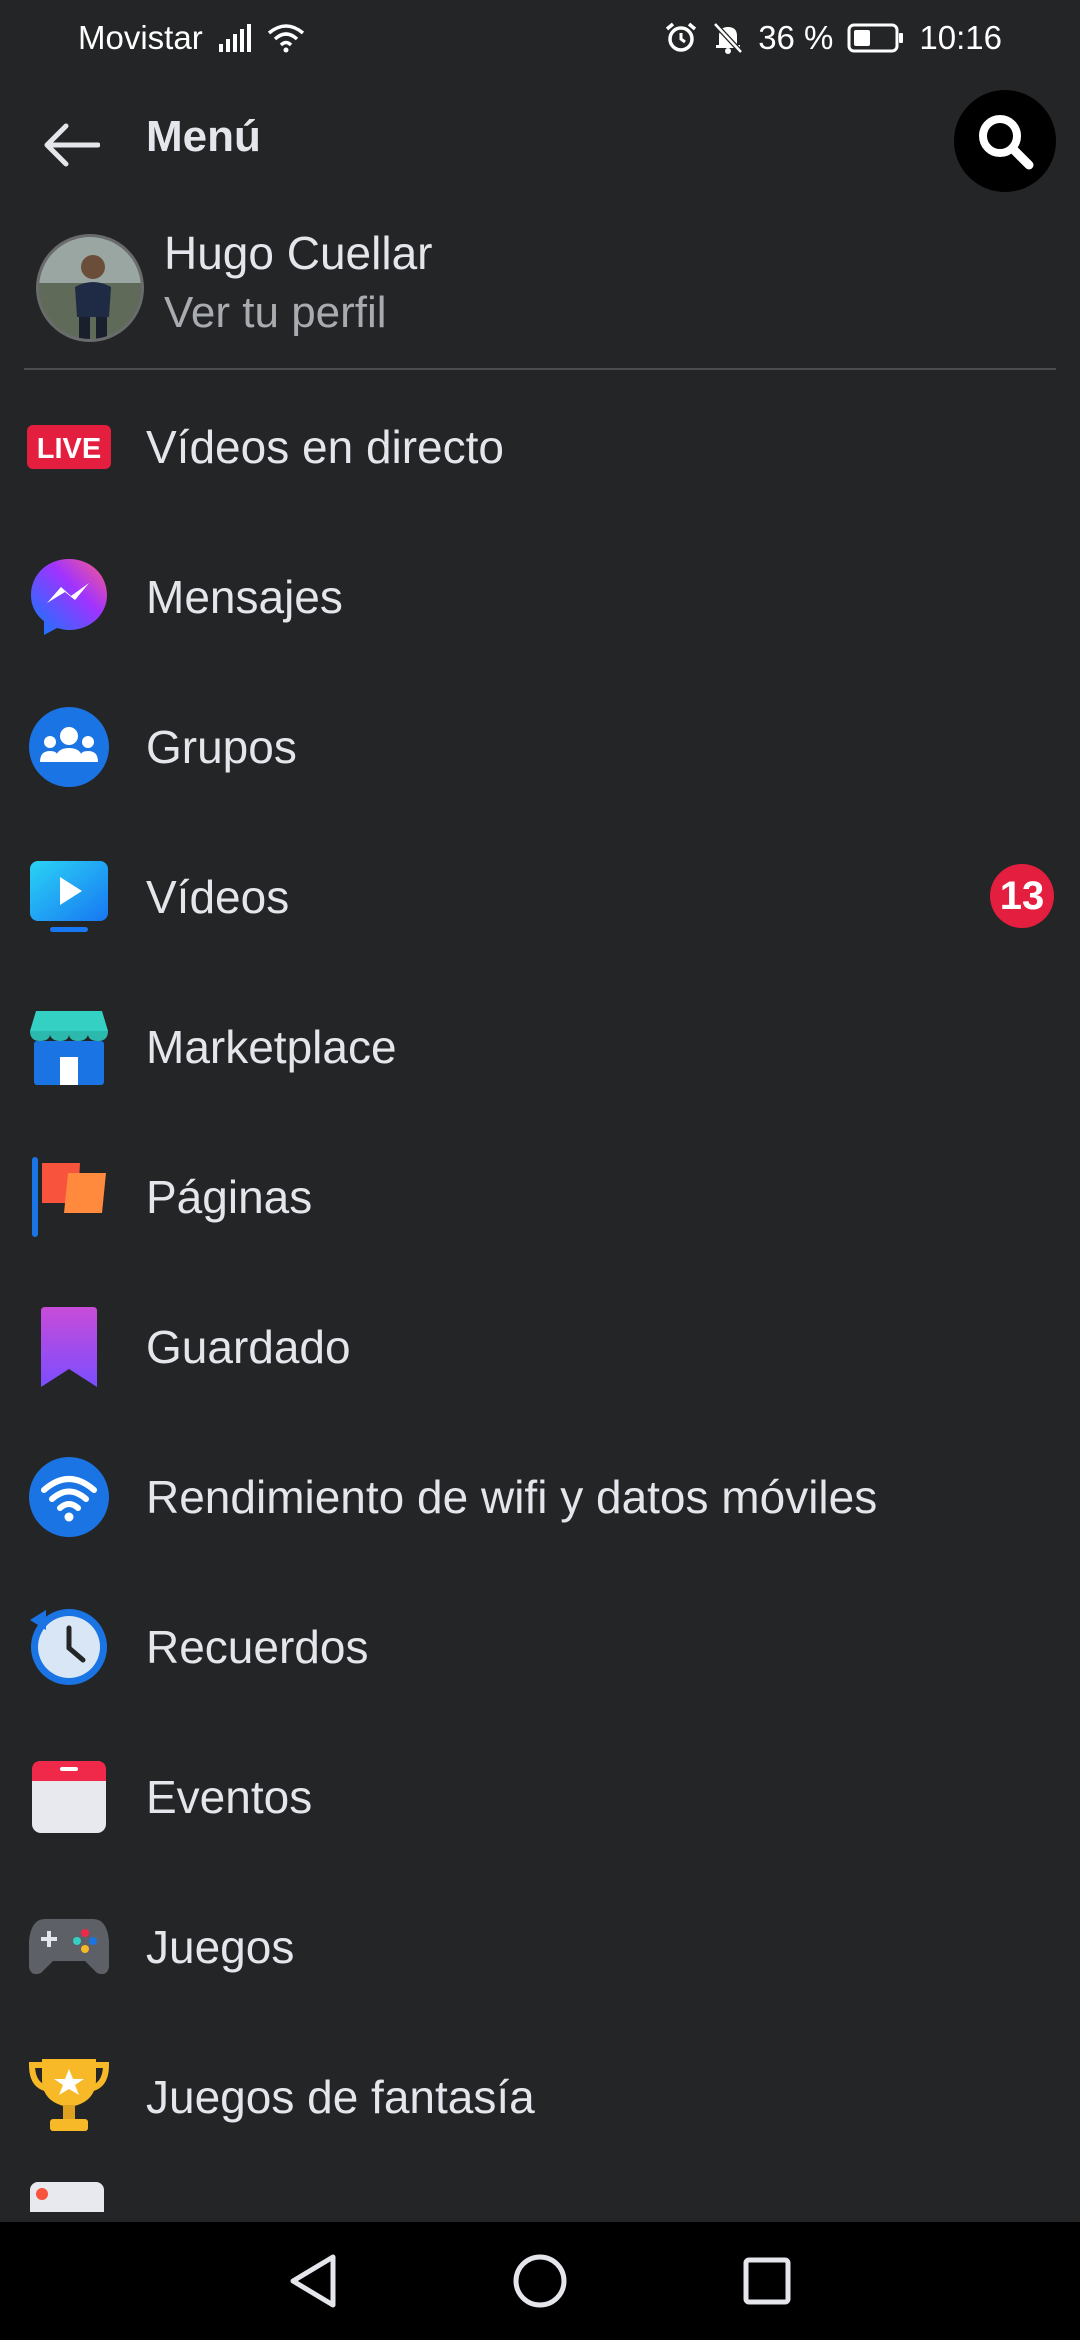  I want to click on profile-name: Hugo Cuellar, so click(298, 253).